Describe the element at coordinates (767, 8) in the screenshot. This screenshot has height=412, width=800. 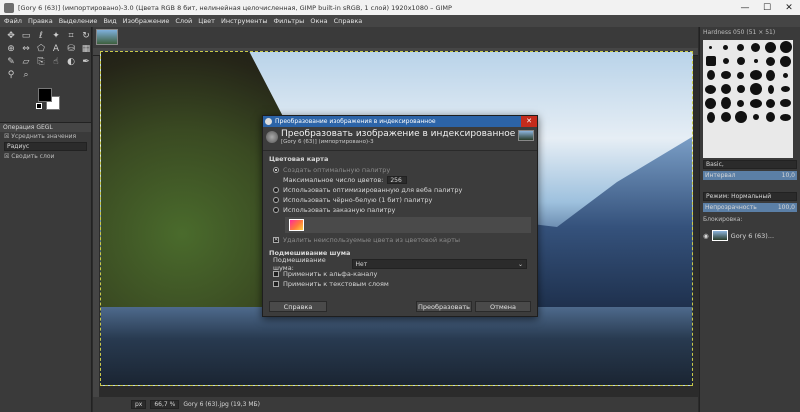
I see `maximize-button: ☐` at that location.